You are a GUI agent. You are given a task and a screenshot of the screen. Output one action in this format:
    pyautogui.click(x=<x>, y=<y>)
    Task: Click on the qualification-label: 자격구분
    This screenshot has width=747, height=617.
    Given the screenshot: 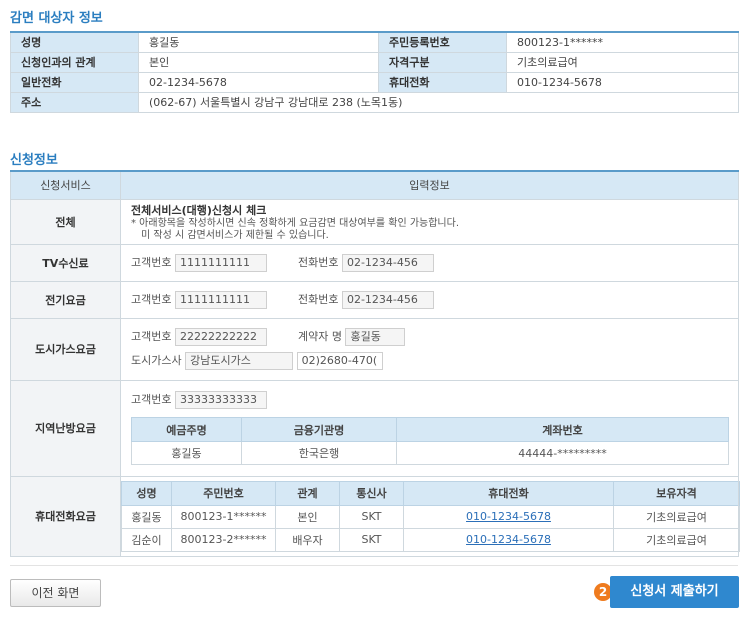 What is the action you would take?
    pyautogui.click(x=442, y=62)
    